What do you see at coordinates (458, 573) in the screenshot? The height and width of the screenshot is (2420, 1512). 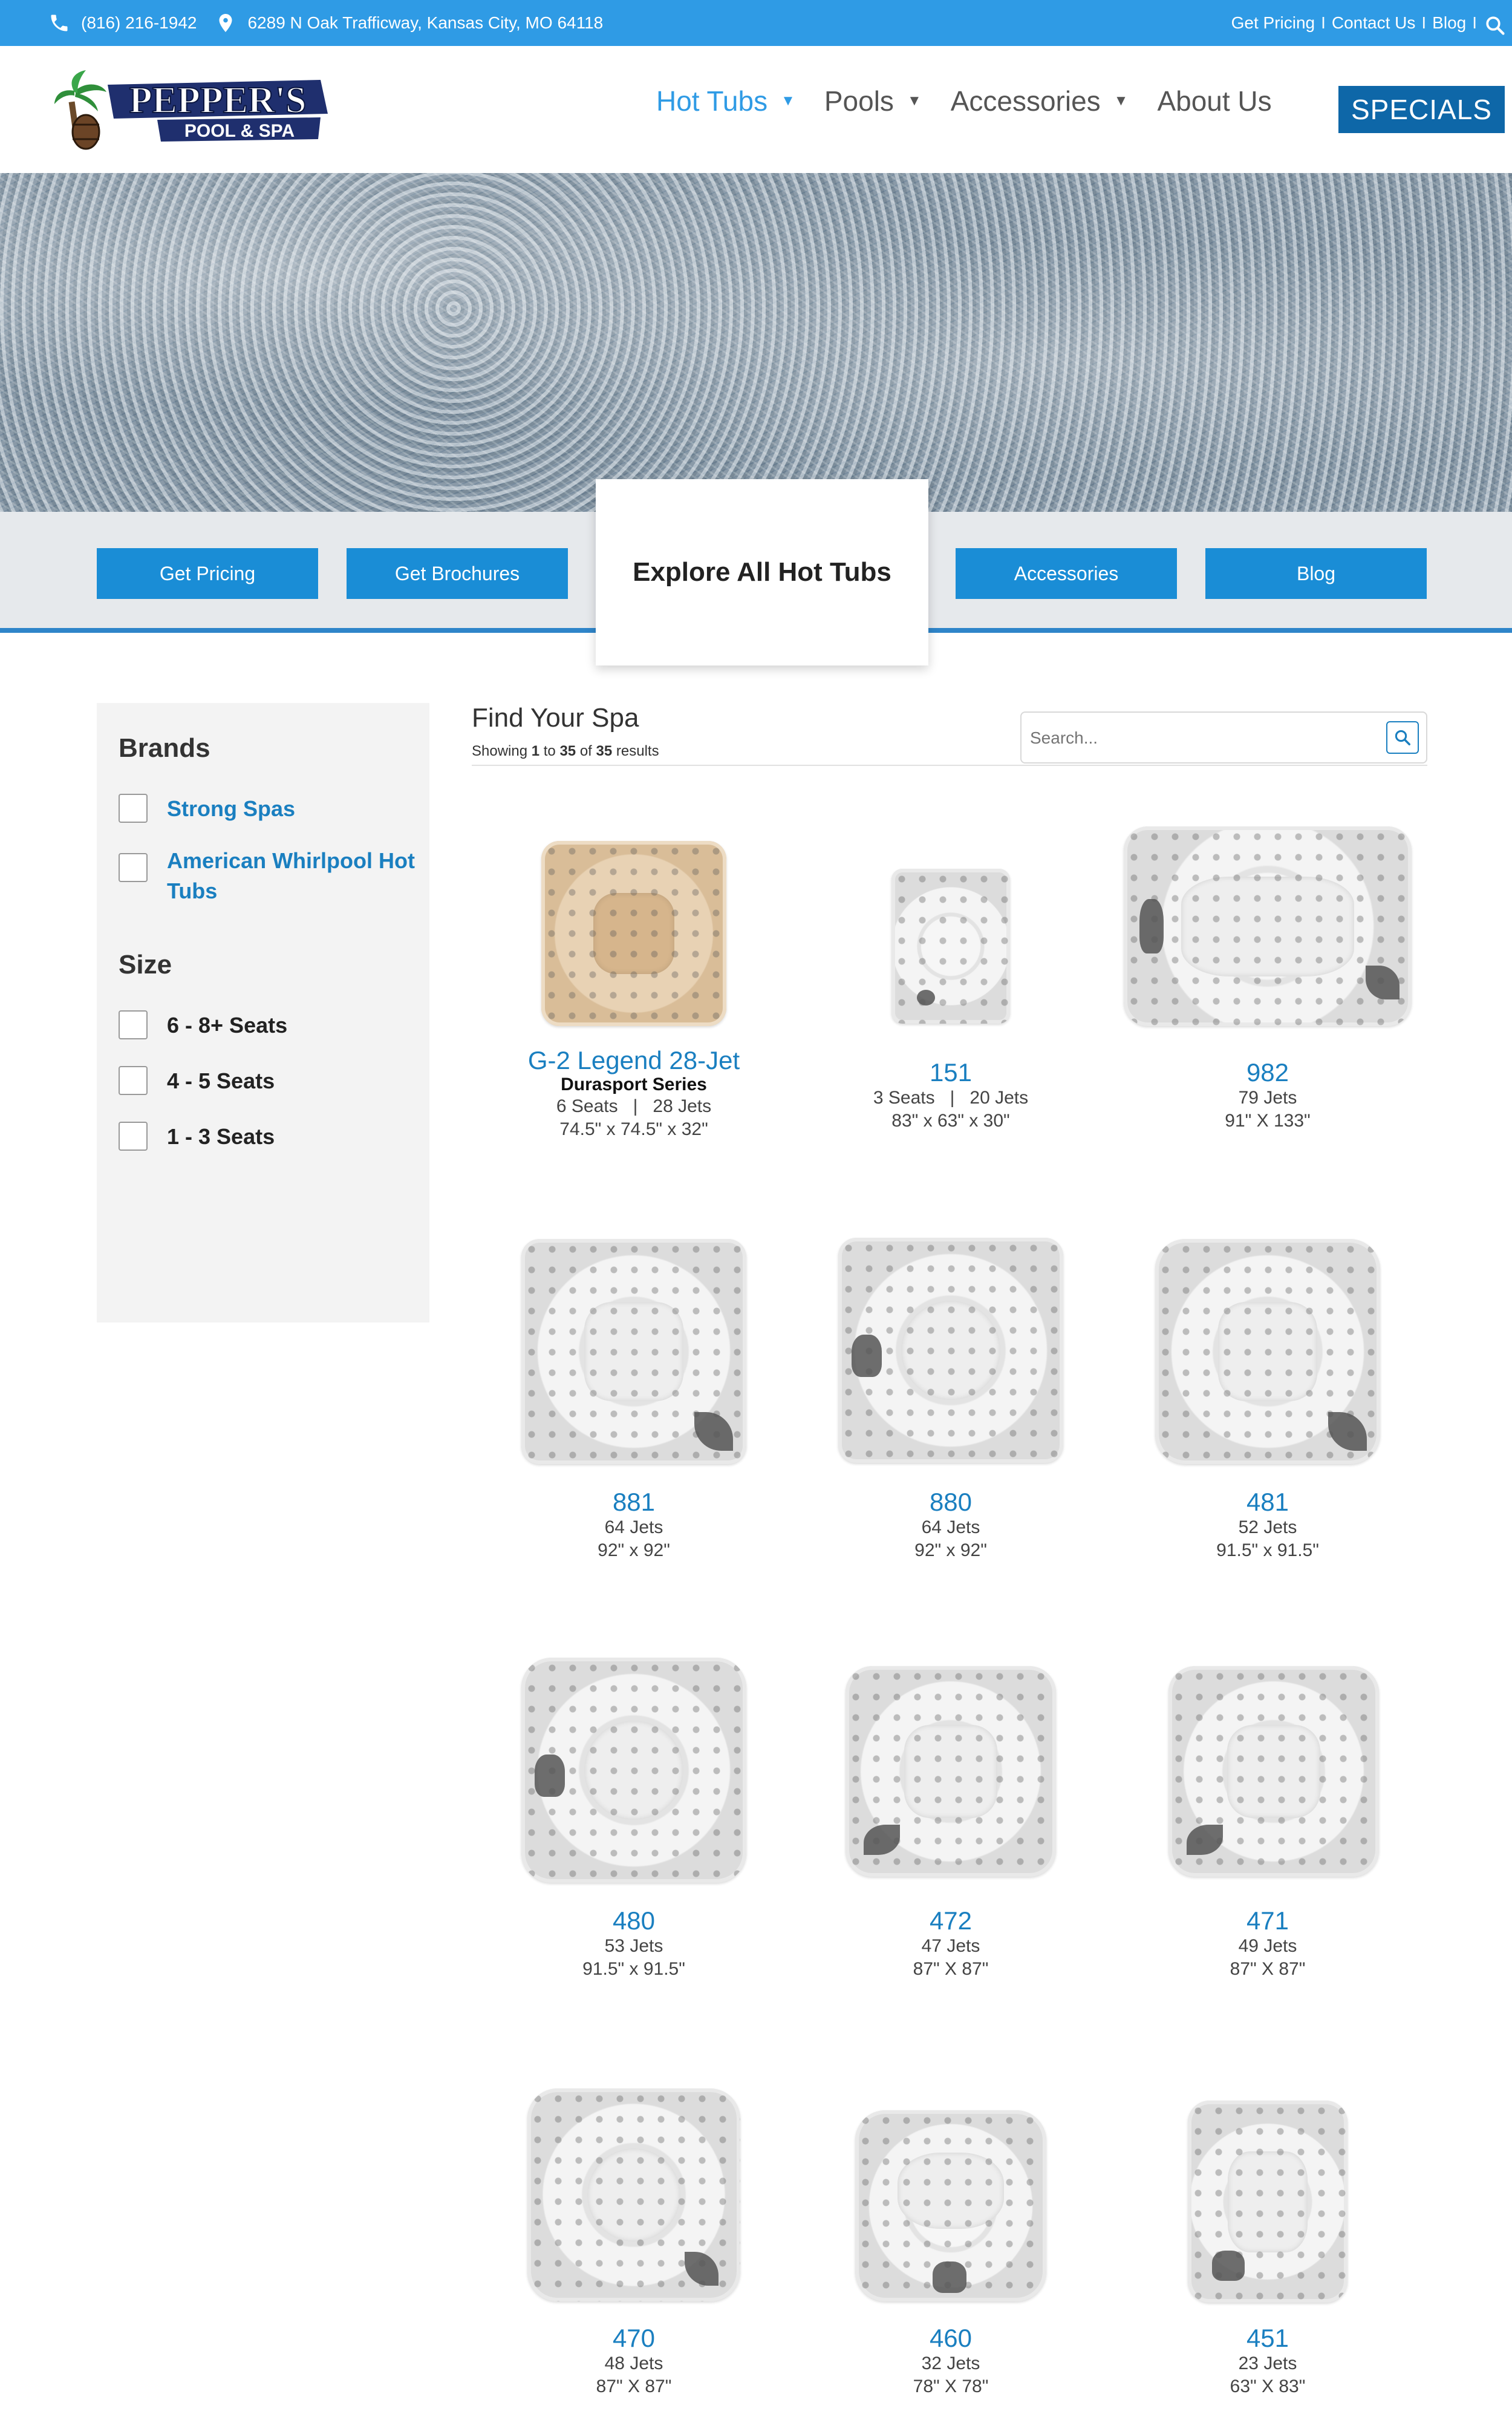 I see `get-brochures-button: Get Brochures` at bounding box center [458, 573].